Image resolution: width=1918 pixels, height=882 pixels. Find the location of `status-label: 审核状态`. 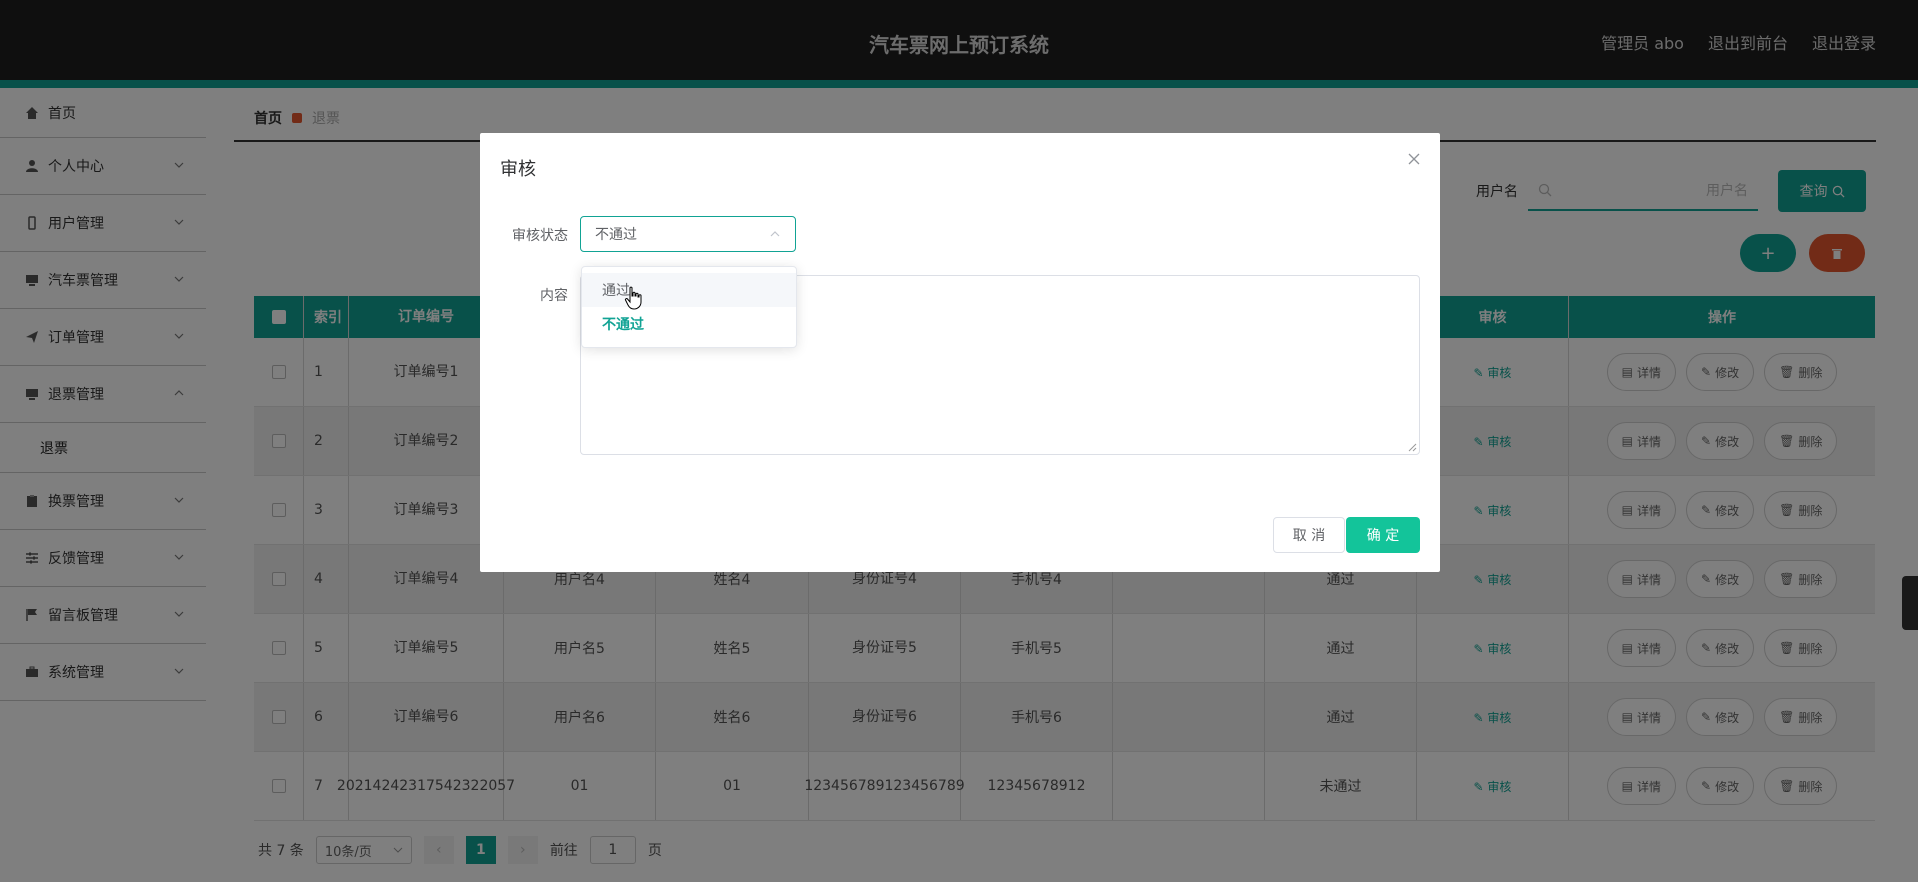

status-label: 审核状态 is located at coordinates (540, 236).